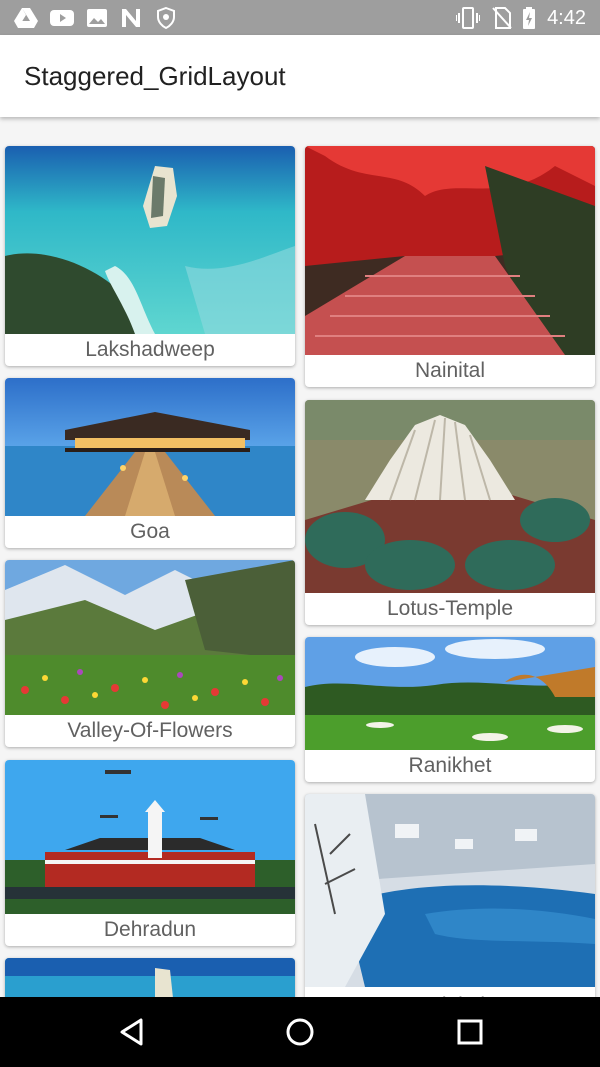 The height and width of the screenshot is (1067, 600). What do you see at coordinates (450, 250) in the screenshot?
I see `nainital-image` at bounding box center [450, 250].